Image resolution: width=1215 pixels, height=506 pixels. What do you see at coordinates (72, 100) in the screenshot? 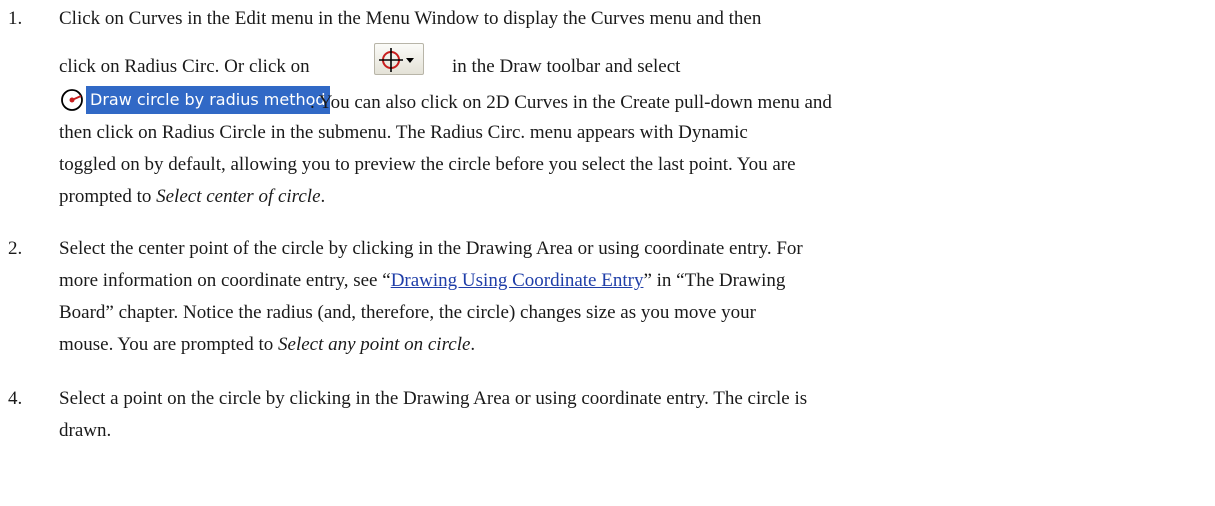
I see `circle-center-icon` at bounding box center [72, 100].